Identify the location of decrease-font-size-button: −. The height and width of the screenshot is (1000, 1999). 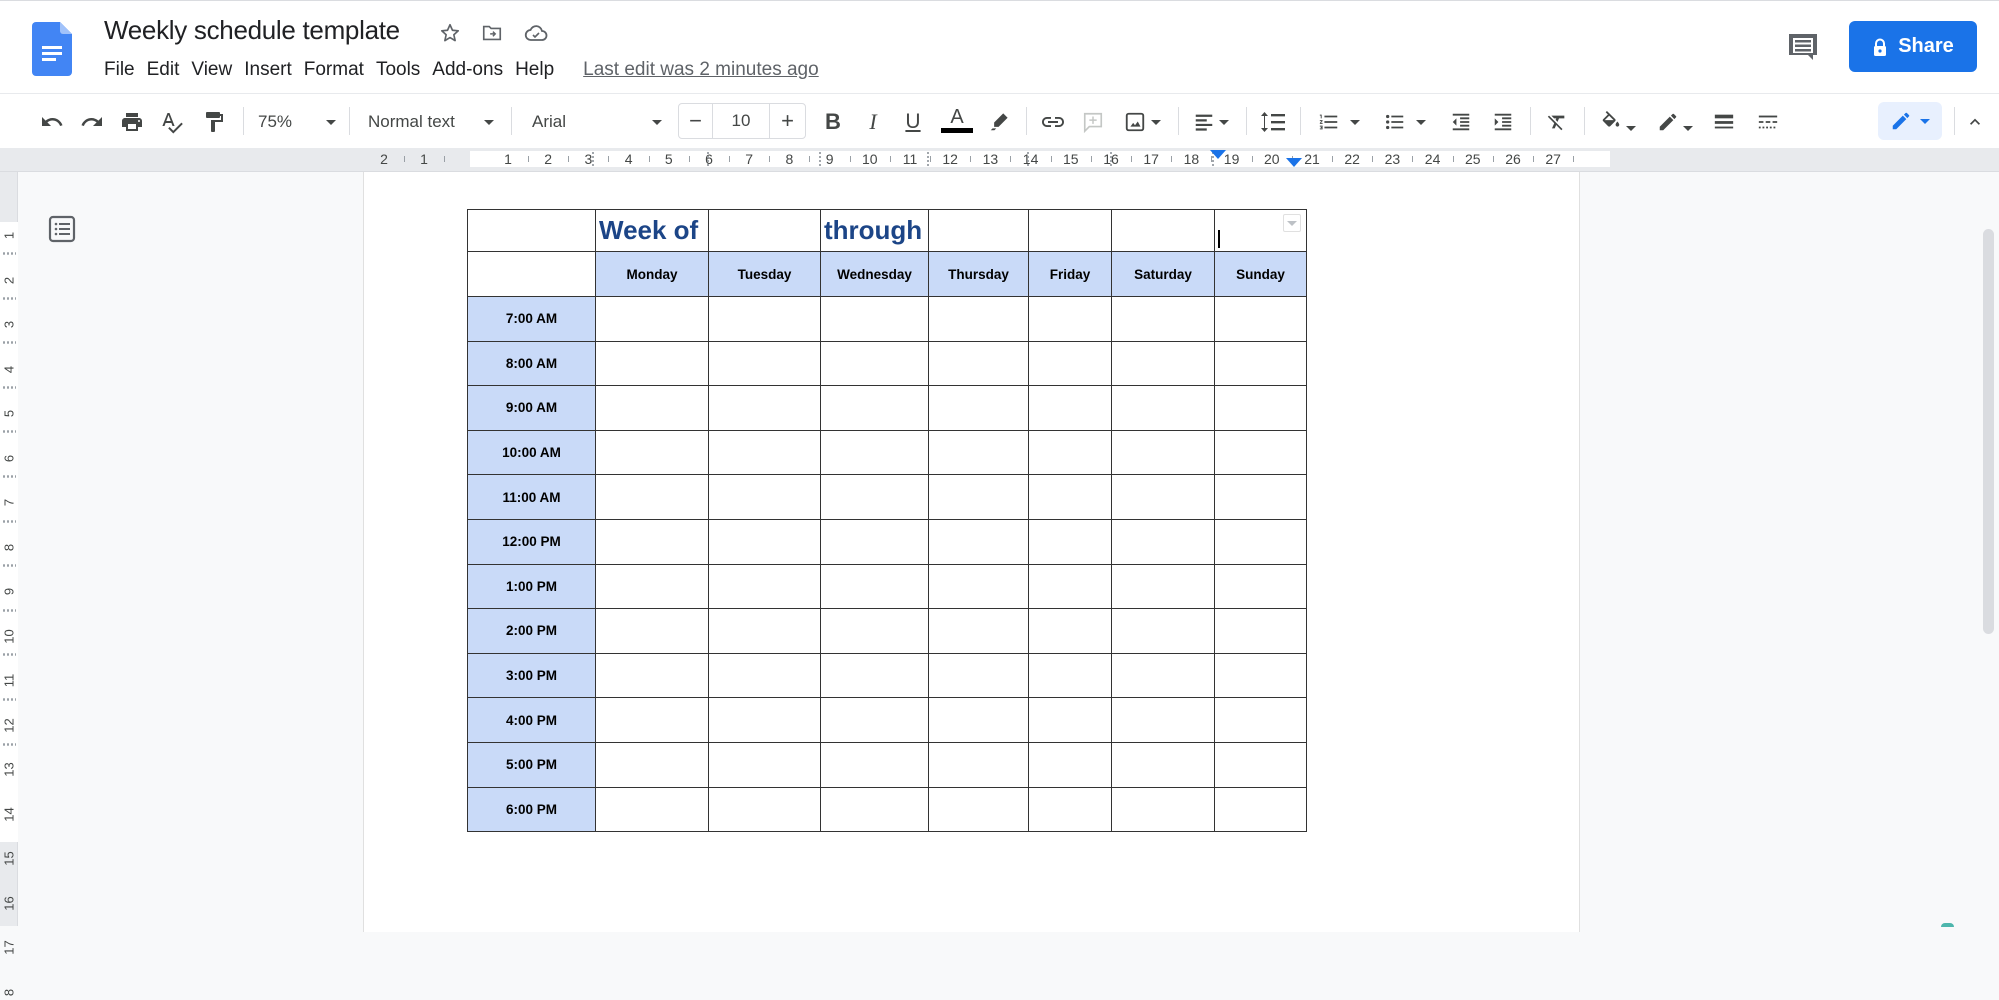
(696, 121).